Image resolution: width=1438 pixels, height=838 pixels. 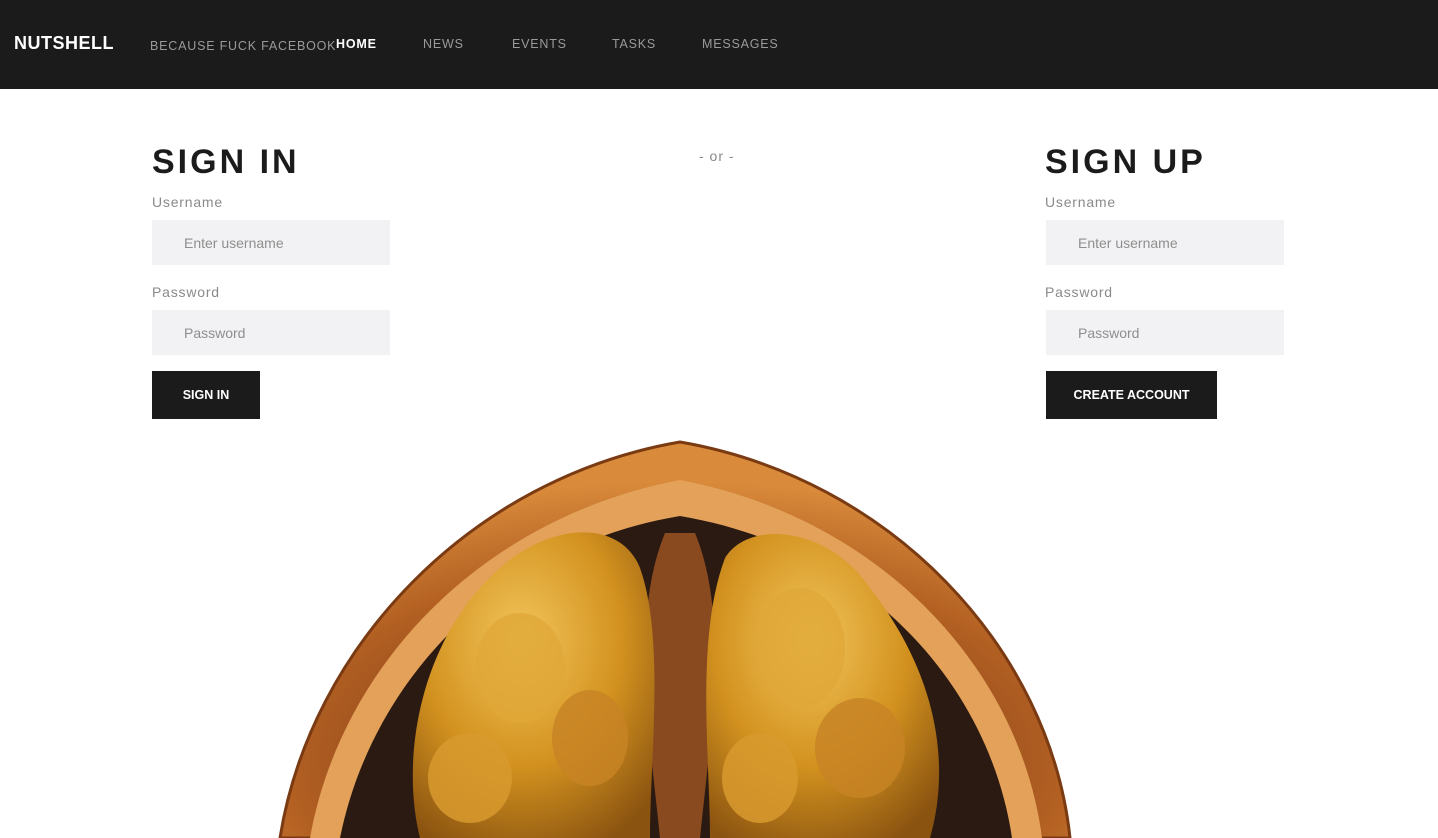 What do you see at coordinates (740, 44) in the screenshot?
I see `nav-link-messages: MESSAGES` at bounding box center [740, 44].